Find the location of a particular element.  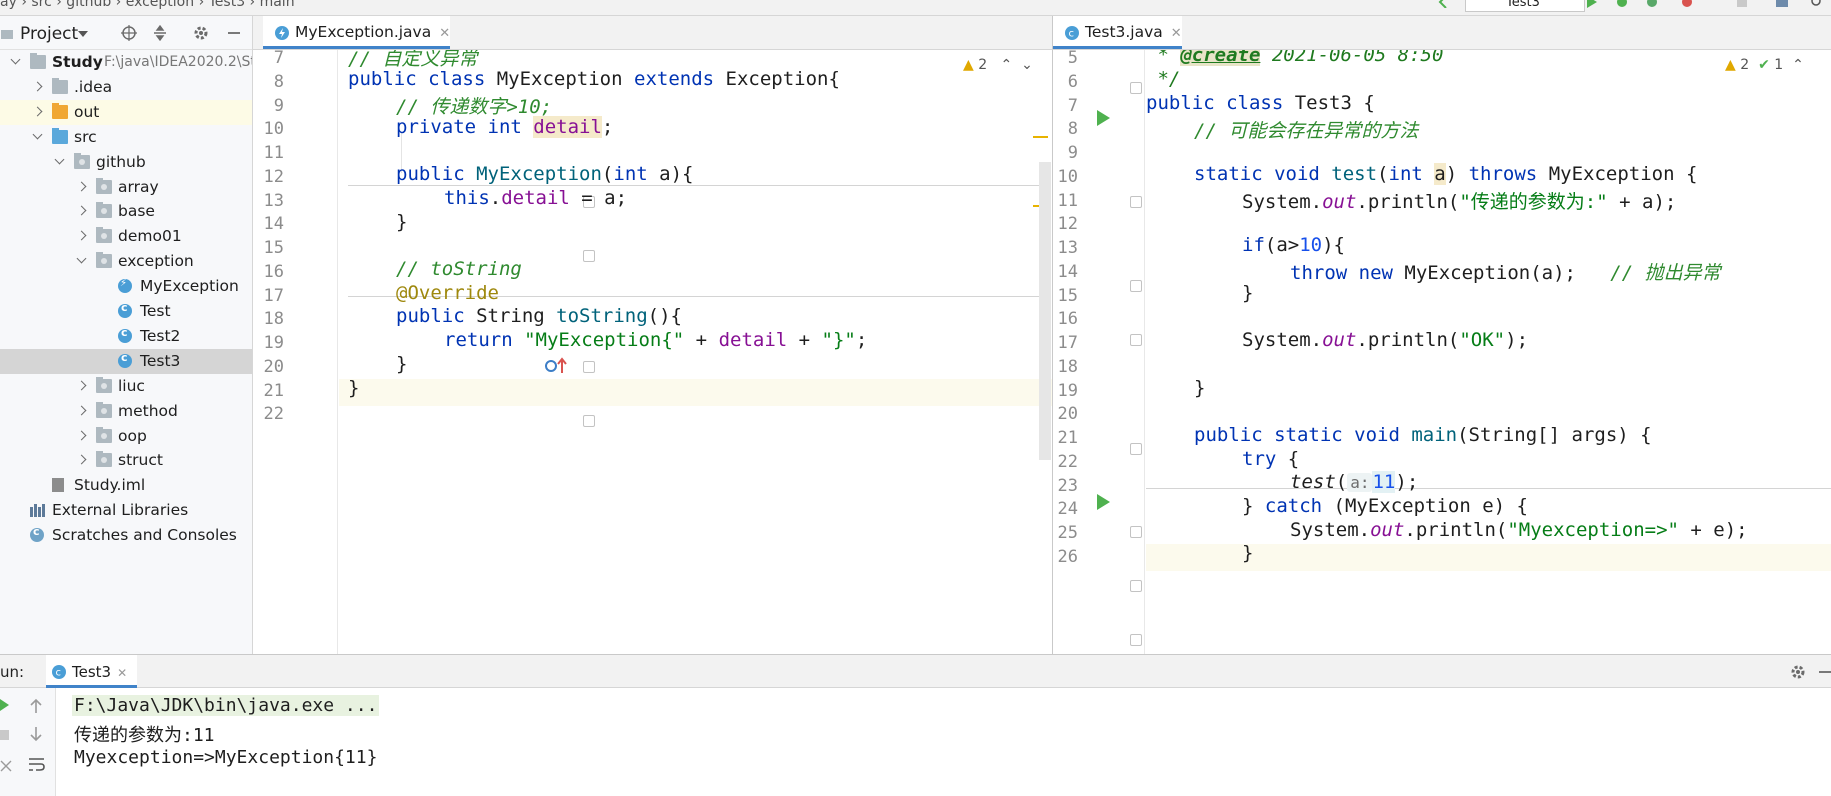

debug-icon is located at coordinates (1622, 4).